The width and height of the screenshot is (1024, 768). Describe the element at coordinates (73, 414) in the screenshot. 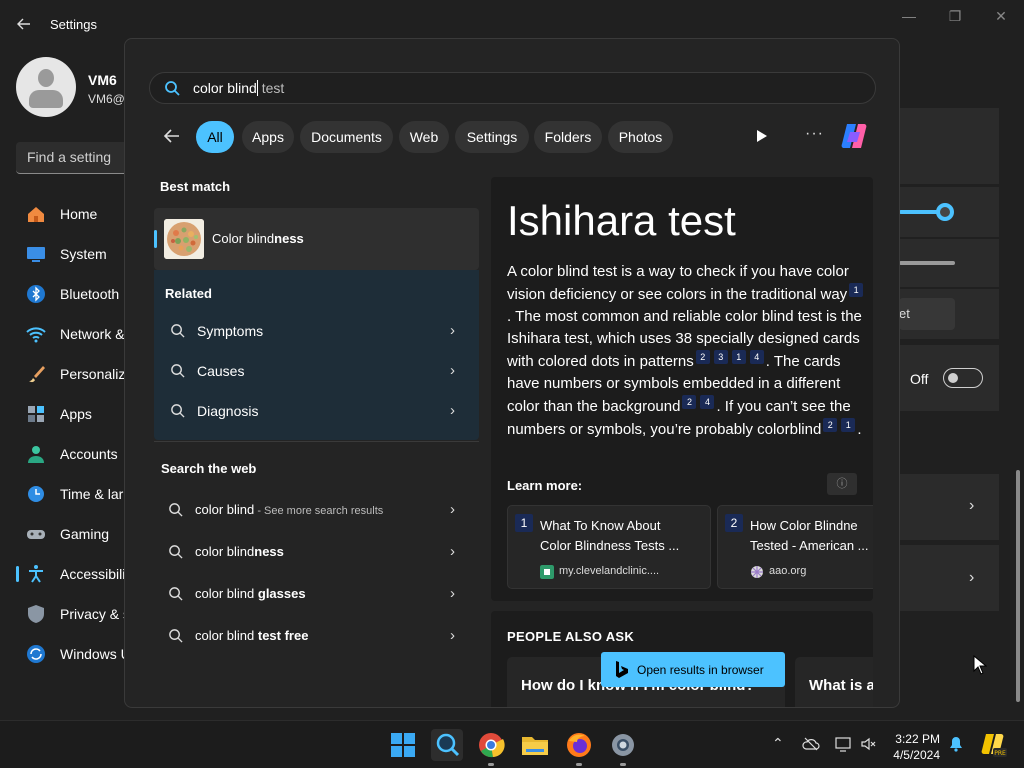

I see `nav-item-apps: Apps` at that location.